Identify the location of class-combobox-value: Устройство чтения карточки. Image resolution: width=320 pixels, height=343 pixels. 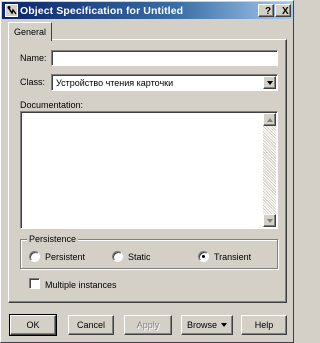
(115, 83).